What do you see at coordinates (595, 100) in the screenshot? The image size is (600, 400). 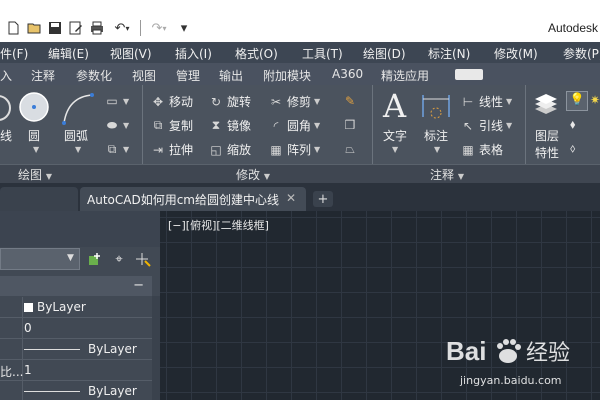 I see `sun-icon: ✷` at bounding box center [595, 100].